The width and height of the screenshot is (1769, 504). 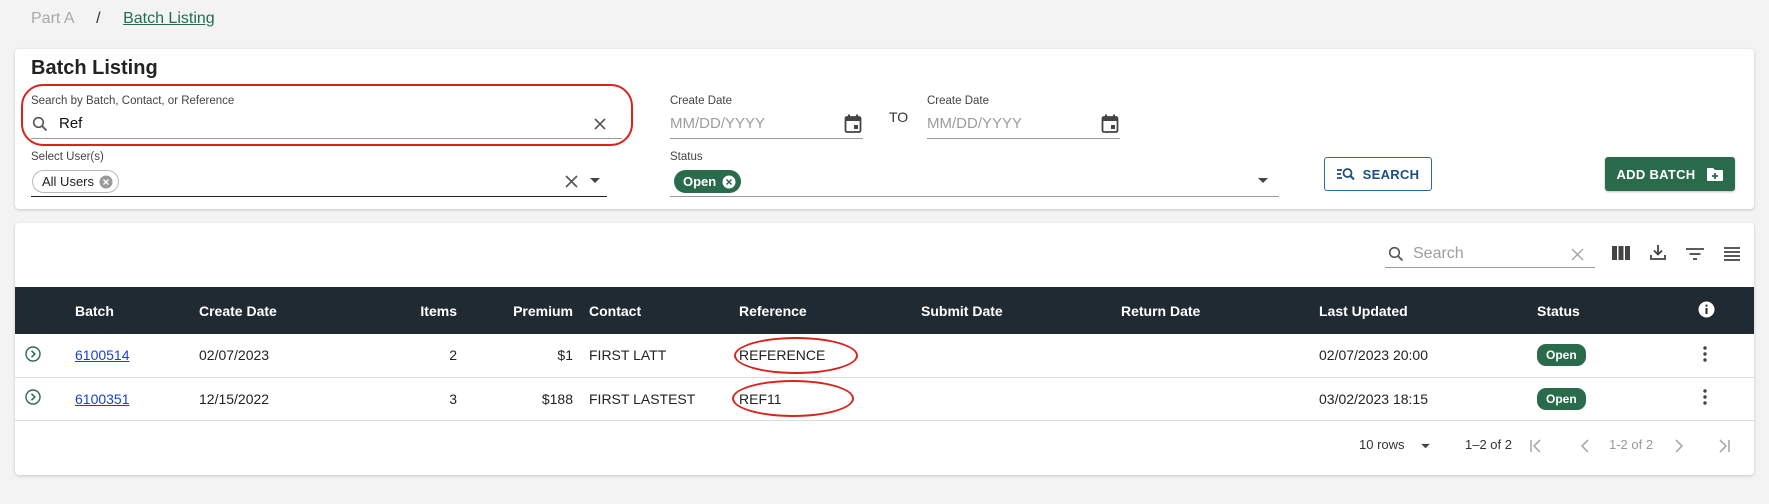 I want to click on batch-link: 6100351, so click(x=102, y=399).